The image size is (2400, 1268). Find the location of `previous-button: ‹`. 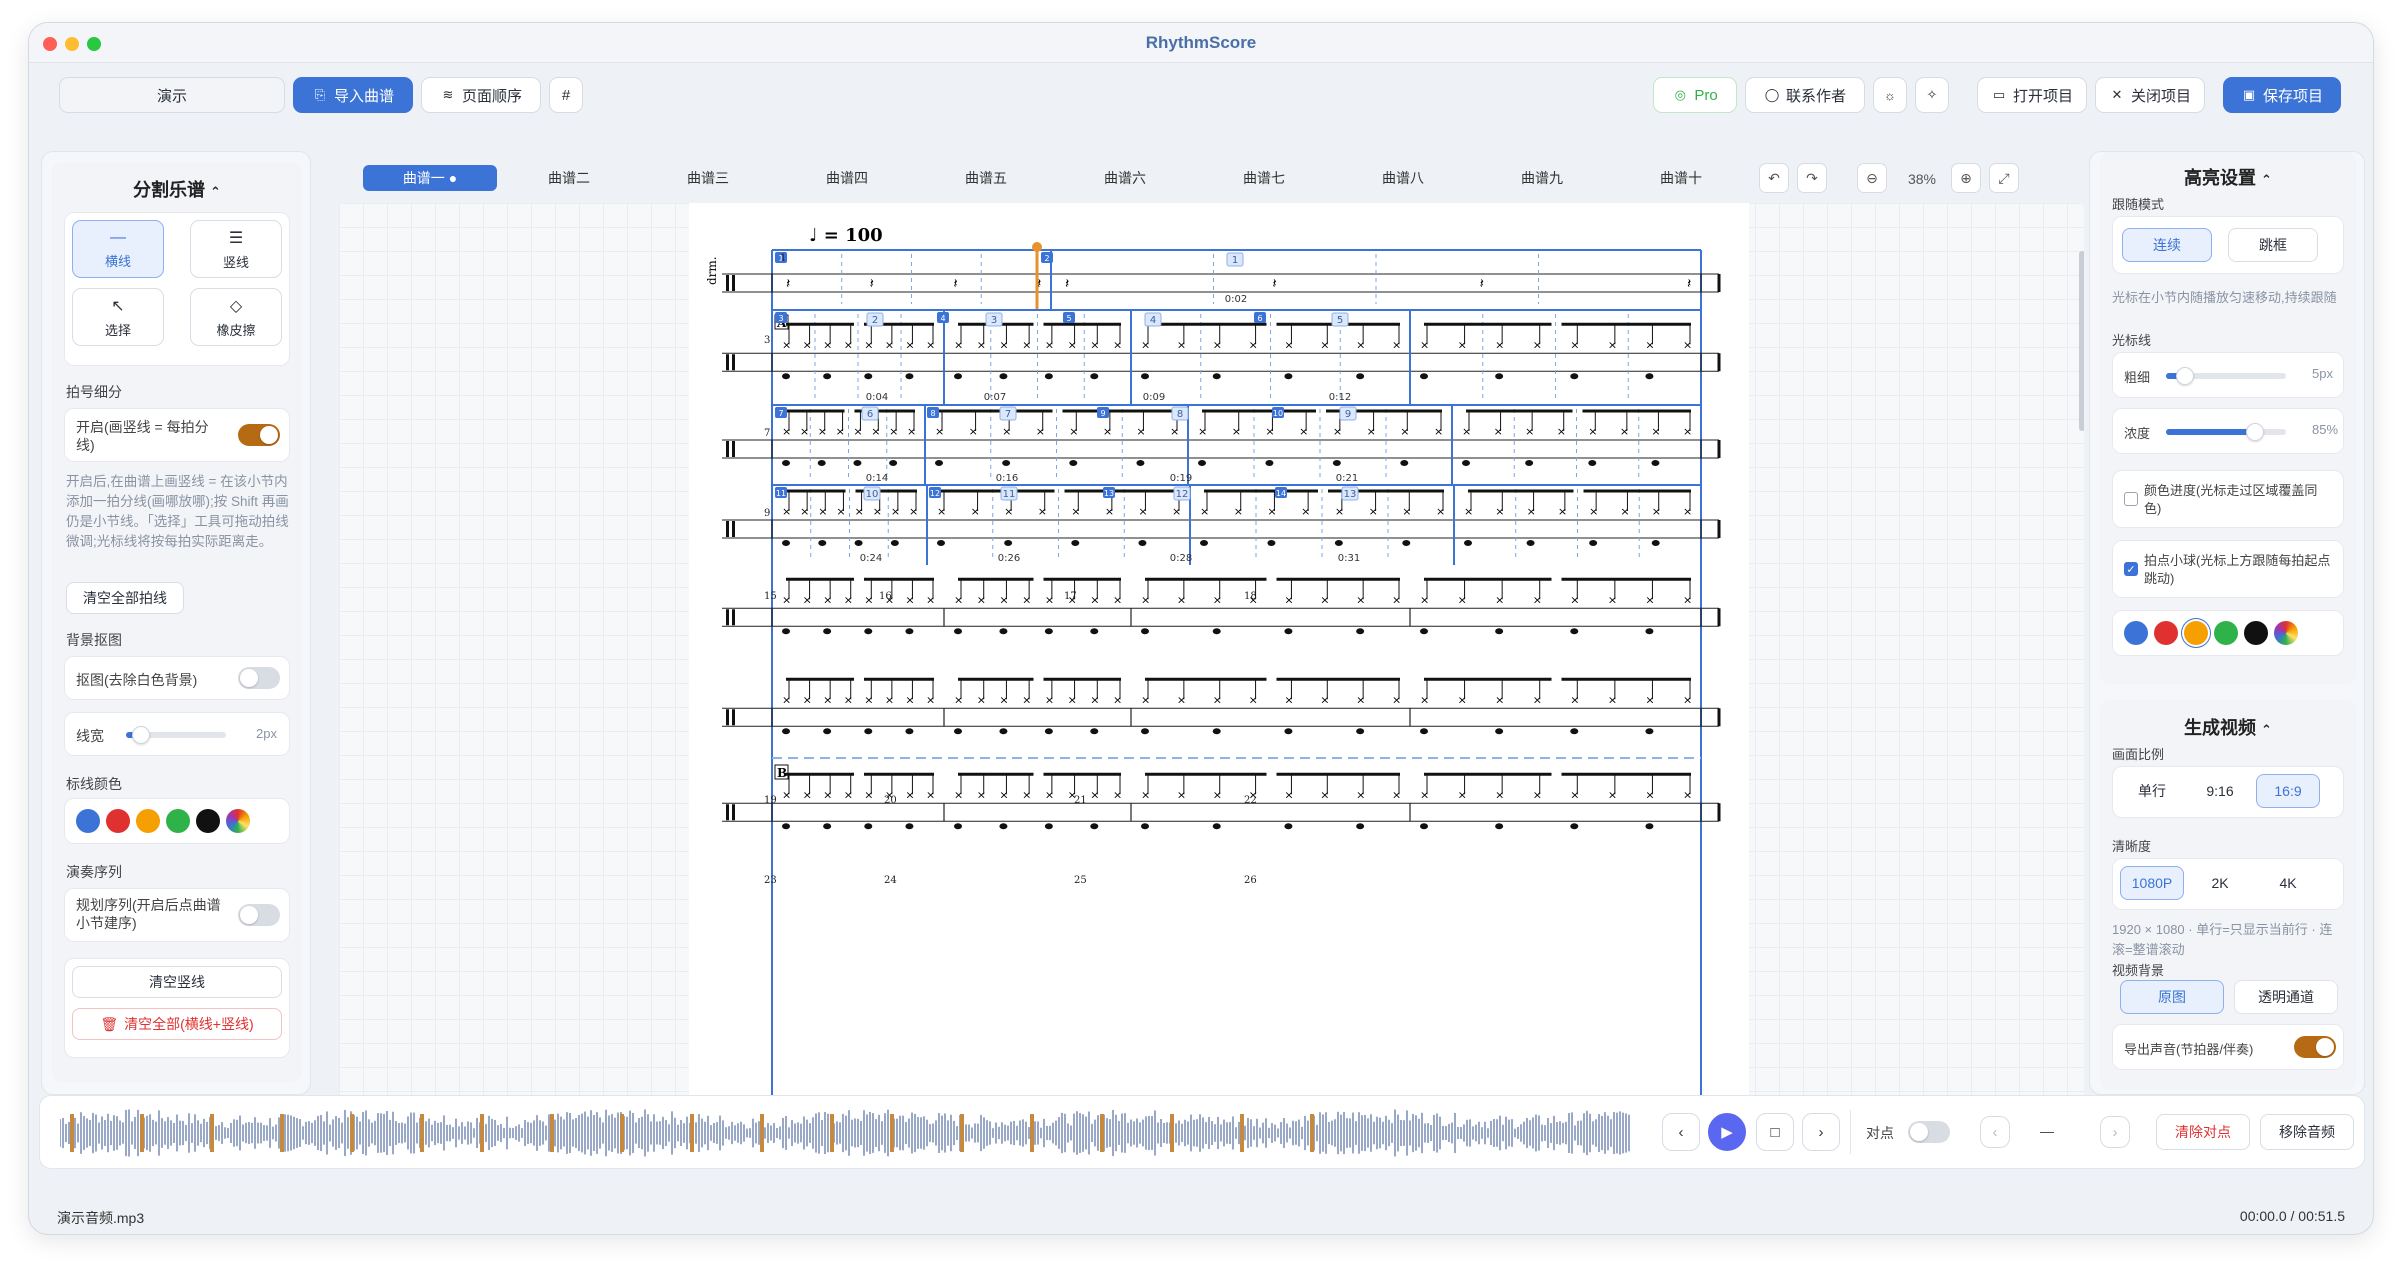

previous-button: ‹ is located at coordinates (1681, 1132).